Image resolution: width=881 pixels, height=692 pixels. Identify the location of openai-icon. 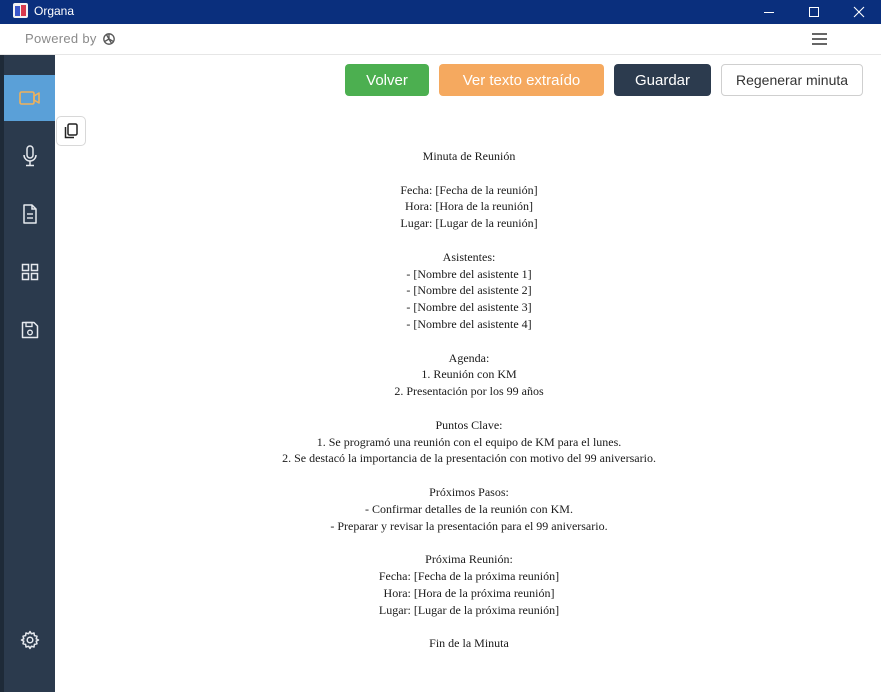
(109, 39).